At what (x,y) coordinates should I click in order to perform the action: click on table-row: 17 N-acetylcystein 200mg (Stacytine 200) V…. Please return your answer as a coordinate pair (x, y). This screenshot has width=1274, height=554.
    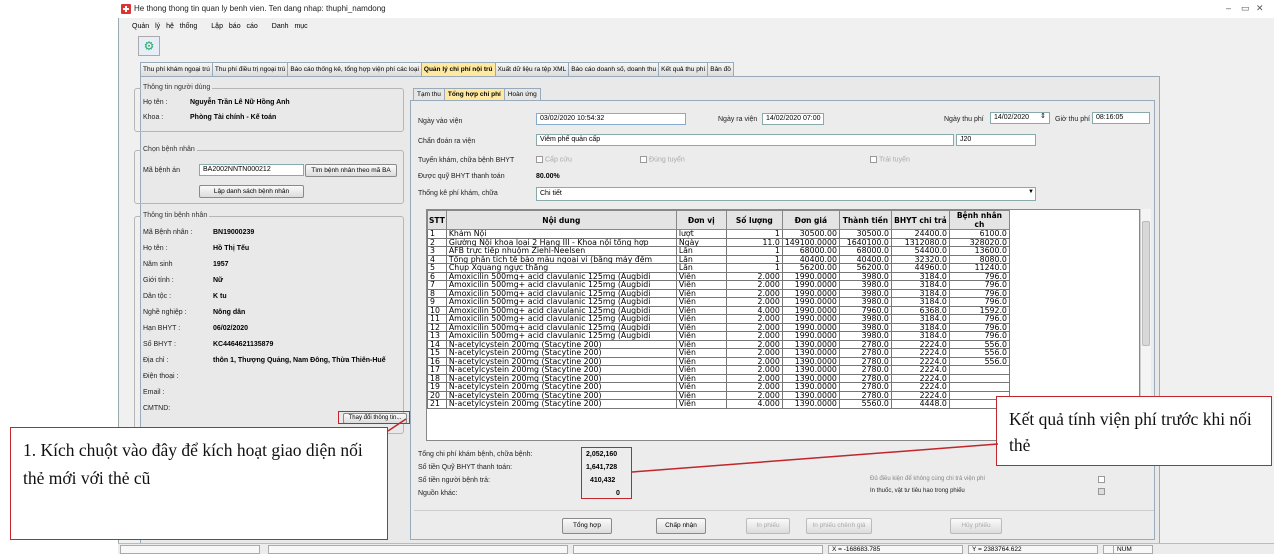
    Looking at the image, I should click on (718, 370).